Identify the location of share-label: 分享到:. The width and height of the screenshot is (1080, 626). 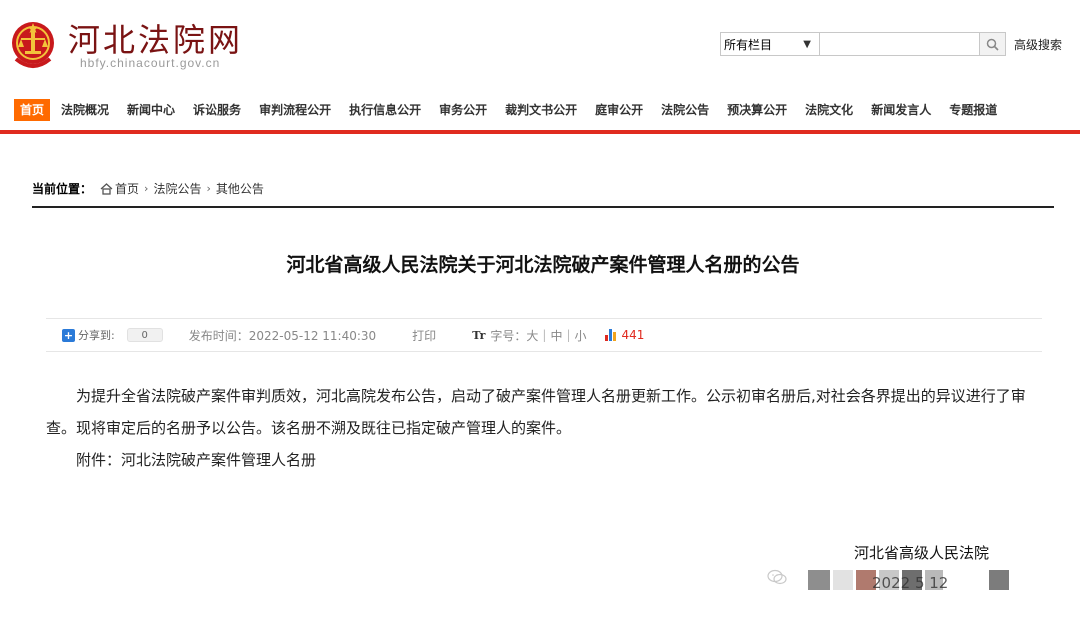
(96, 335).